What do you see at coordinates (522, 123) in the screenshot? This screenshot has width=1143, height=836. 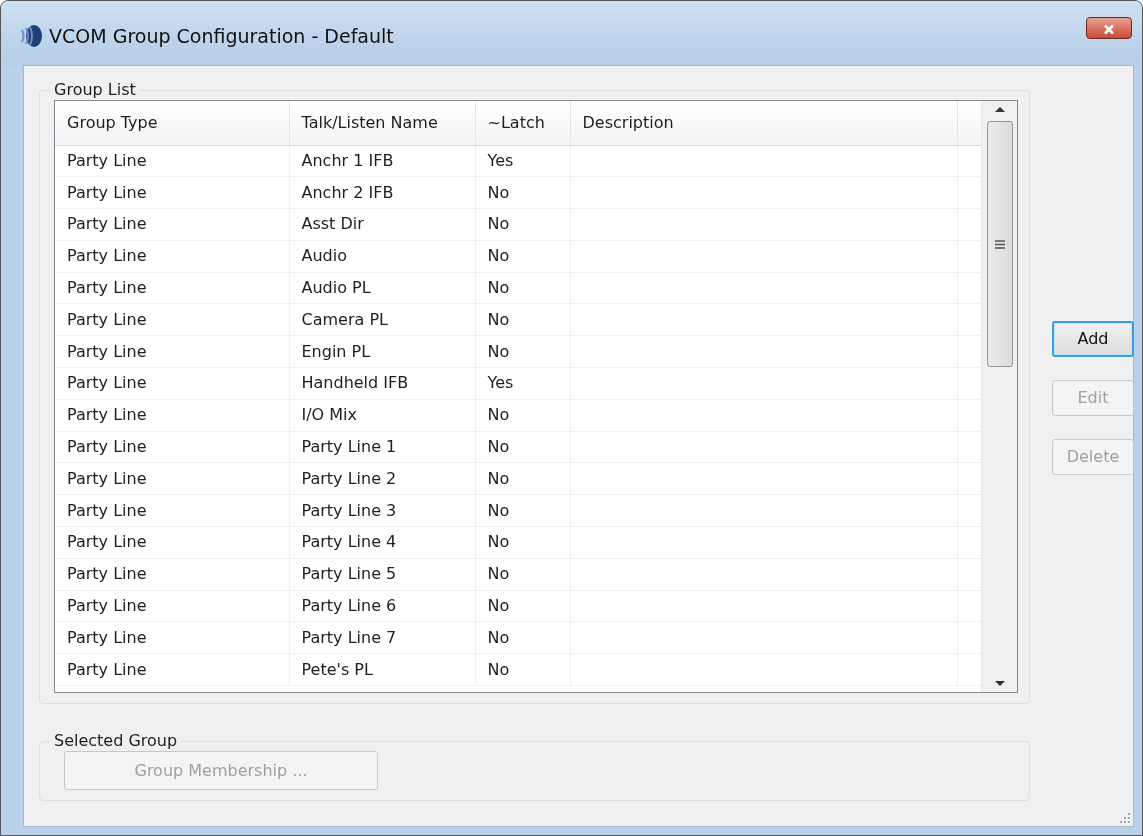 I see `column-header: ~Latch` at bounding box center [522, 123].